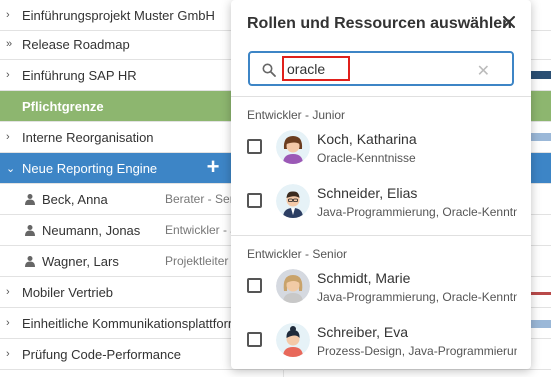  Describe the element at coordinates (381, 68) in the screenshot. I see `search-field: ✕` at that location.